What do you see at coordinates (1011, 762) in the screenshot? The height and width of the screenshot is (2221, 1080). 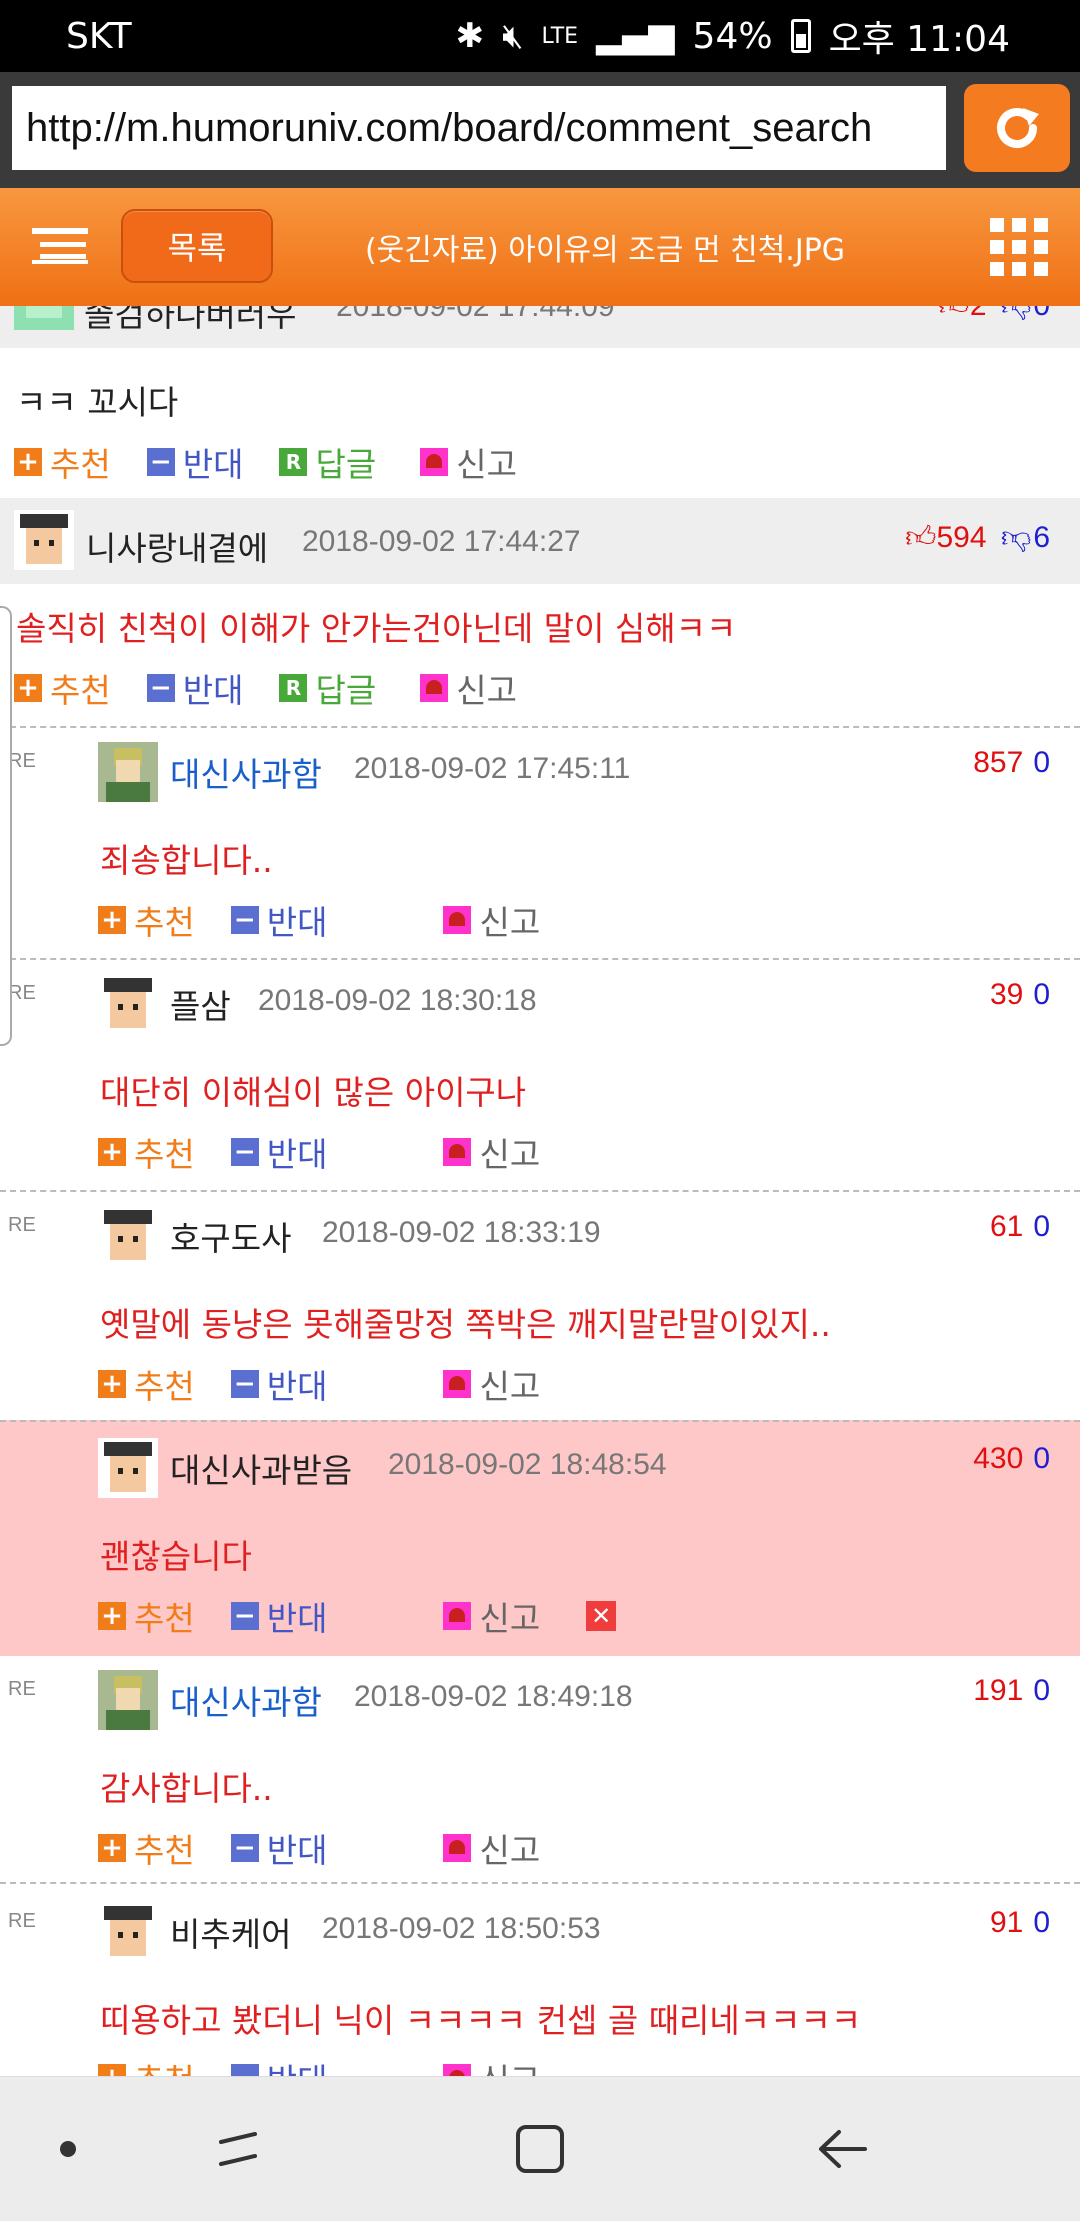 I see `comment-votes: 857 0` at bounding box center [1011, 762].